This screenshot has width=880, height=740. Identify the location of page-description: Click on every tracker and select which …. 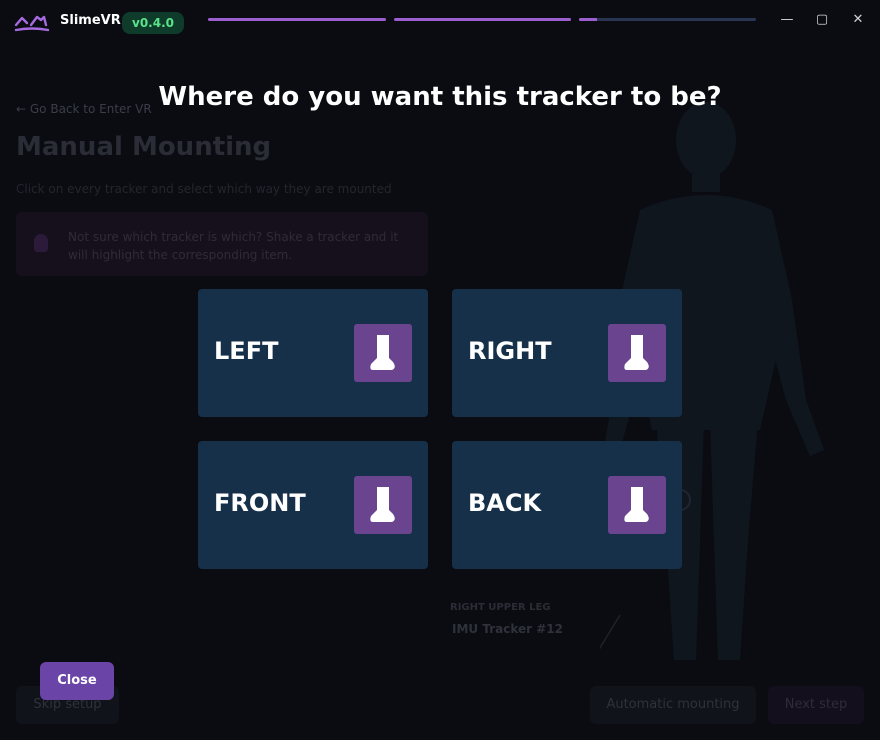
(204, 189).